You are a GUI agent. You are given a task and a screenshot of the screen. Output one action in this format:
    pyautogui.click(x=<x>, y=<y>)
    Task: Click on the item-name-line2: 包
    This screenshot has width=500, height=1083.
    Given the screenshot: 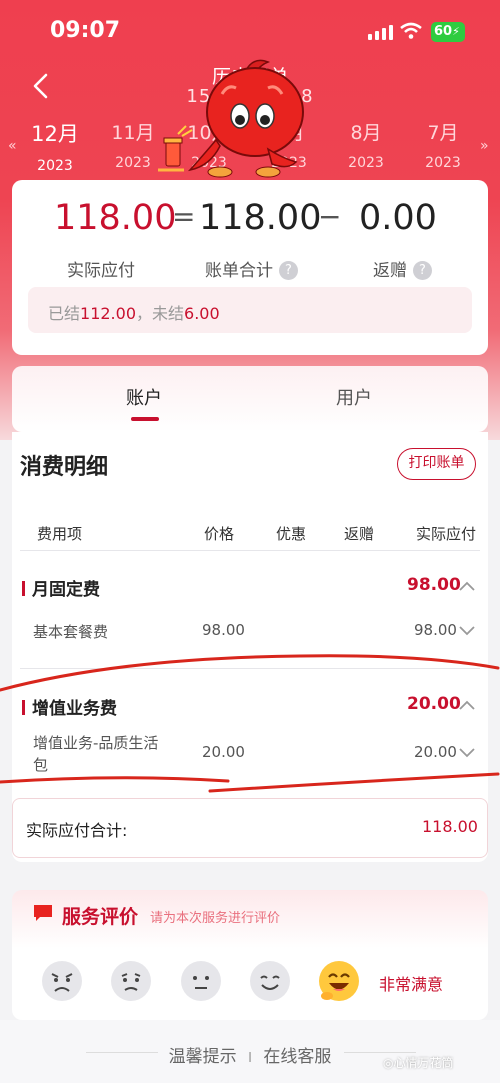 What is the action you would take?
    pyautogui.click(x=41, y=765)
    